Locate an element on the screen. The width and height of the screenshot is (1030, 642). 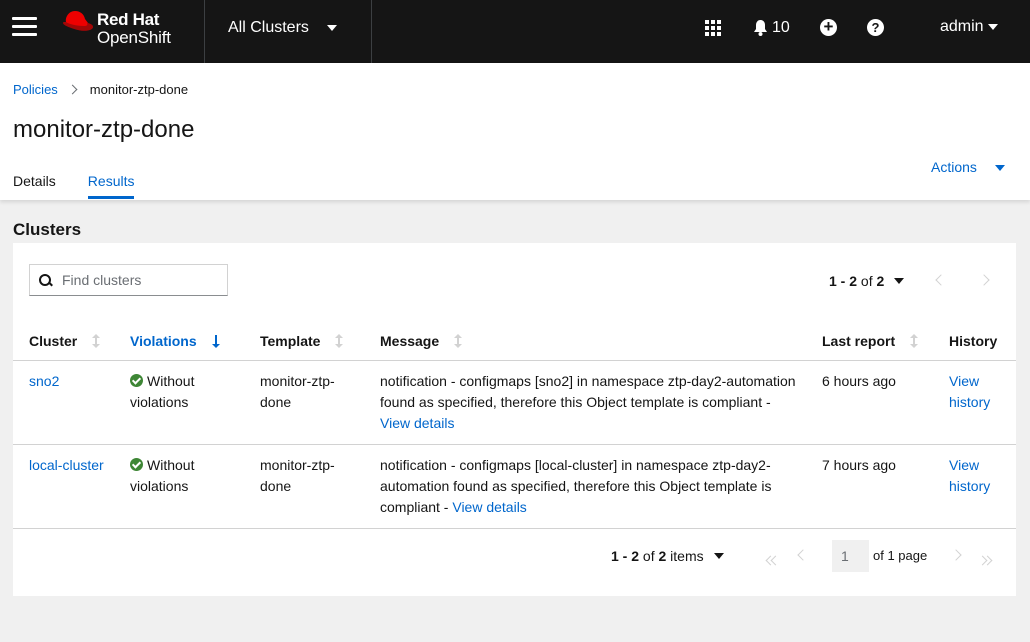
cluster-link: sno2 is located at coordinates (44, 381).